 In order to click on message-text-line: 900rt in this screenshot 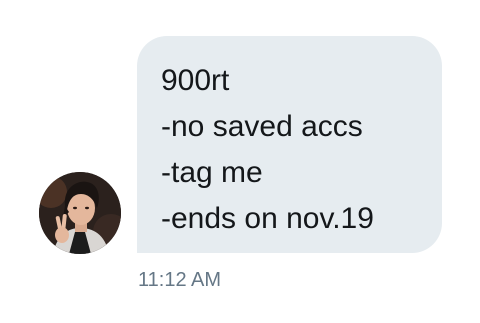, I will do `click(195, 80)`.